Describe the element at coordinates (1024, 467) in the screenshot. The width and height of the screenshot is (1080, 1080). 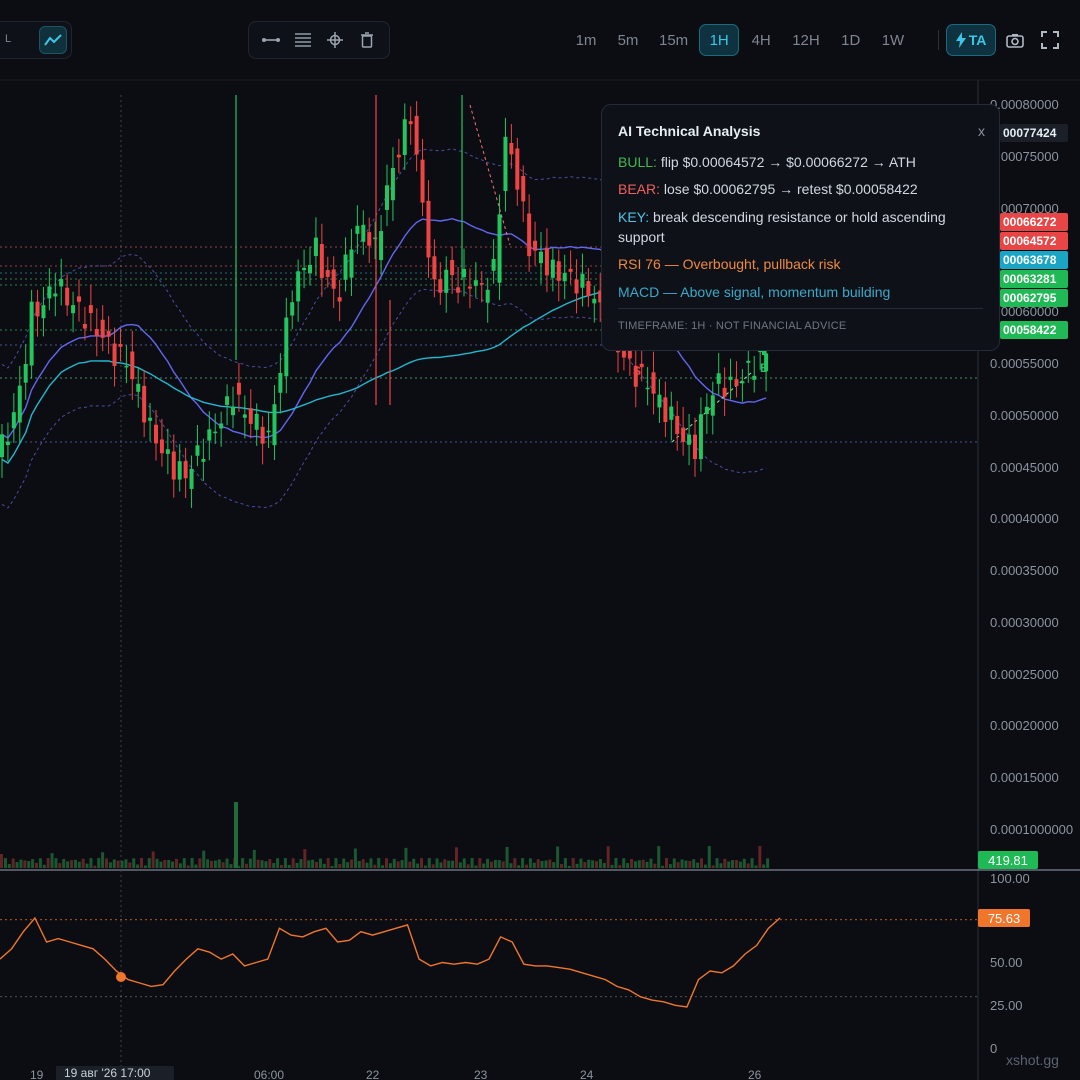
I see `price-tick: 0.00045000` at that location.